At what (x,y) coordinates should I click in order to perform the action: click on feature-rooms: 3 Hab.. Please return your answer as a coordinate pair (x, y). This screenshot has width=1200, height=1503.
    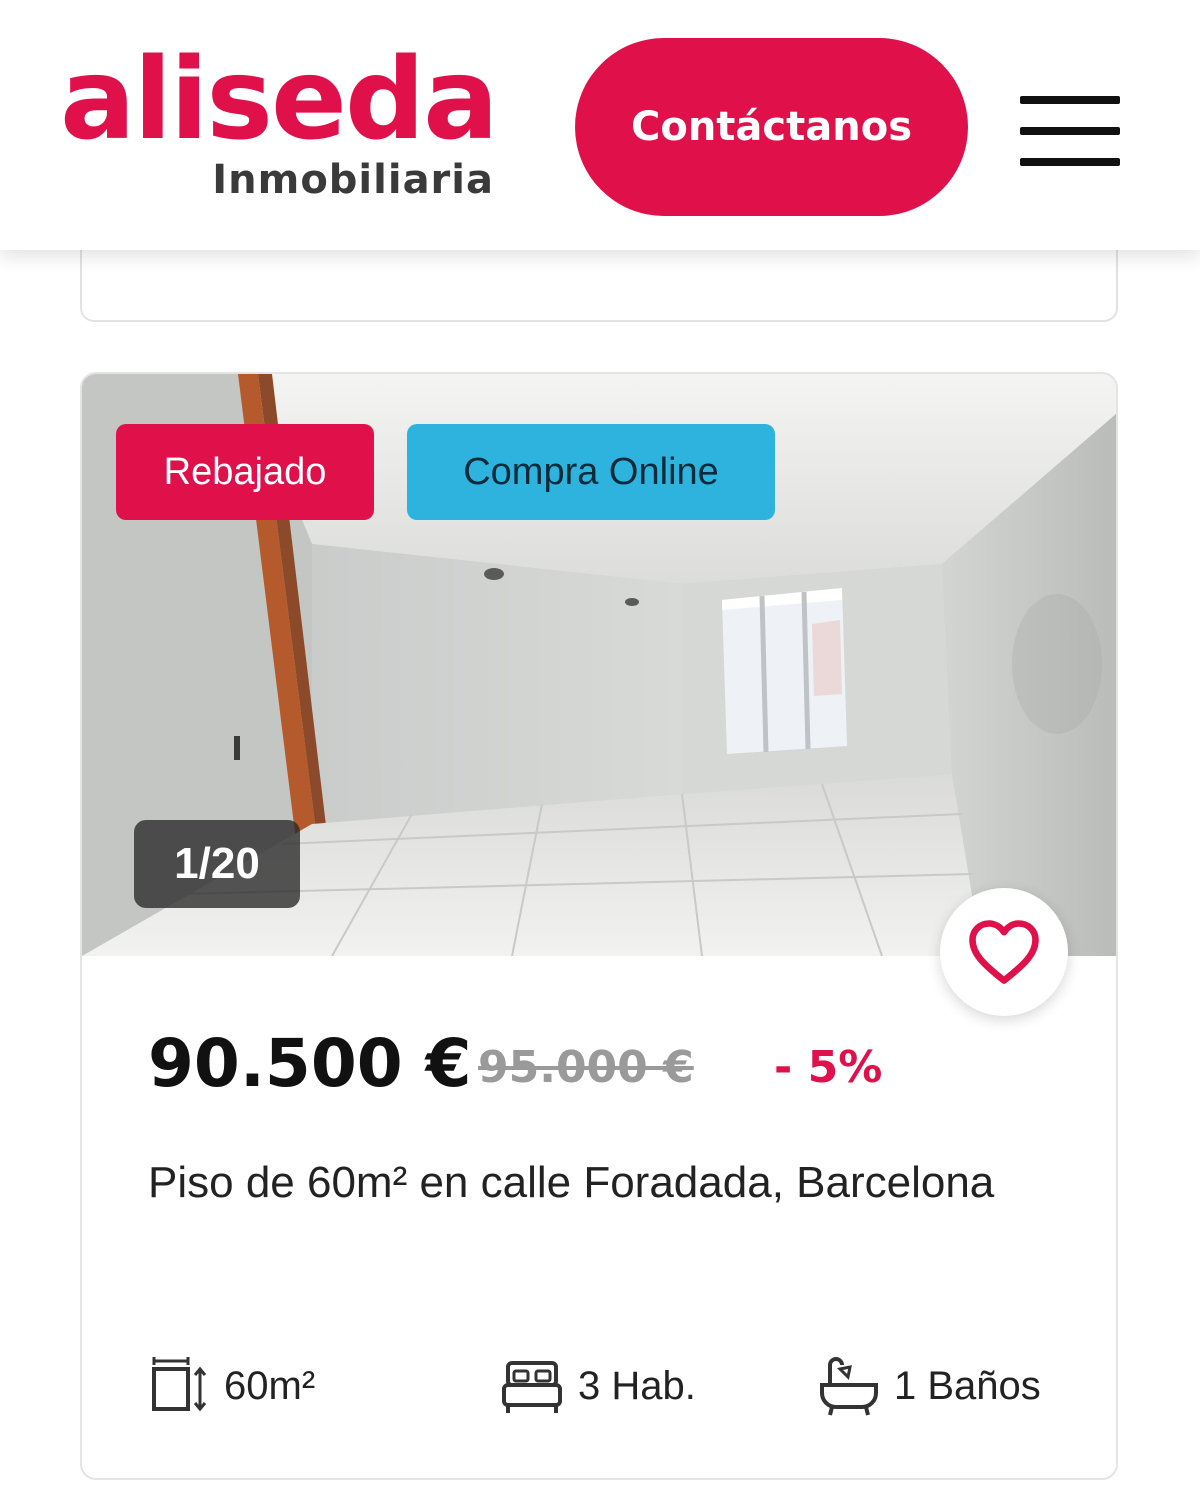
    Looking at the image, I should click on (598, 1386).